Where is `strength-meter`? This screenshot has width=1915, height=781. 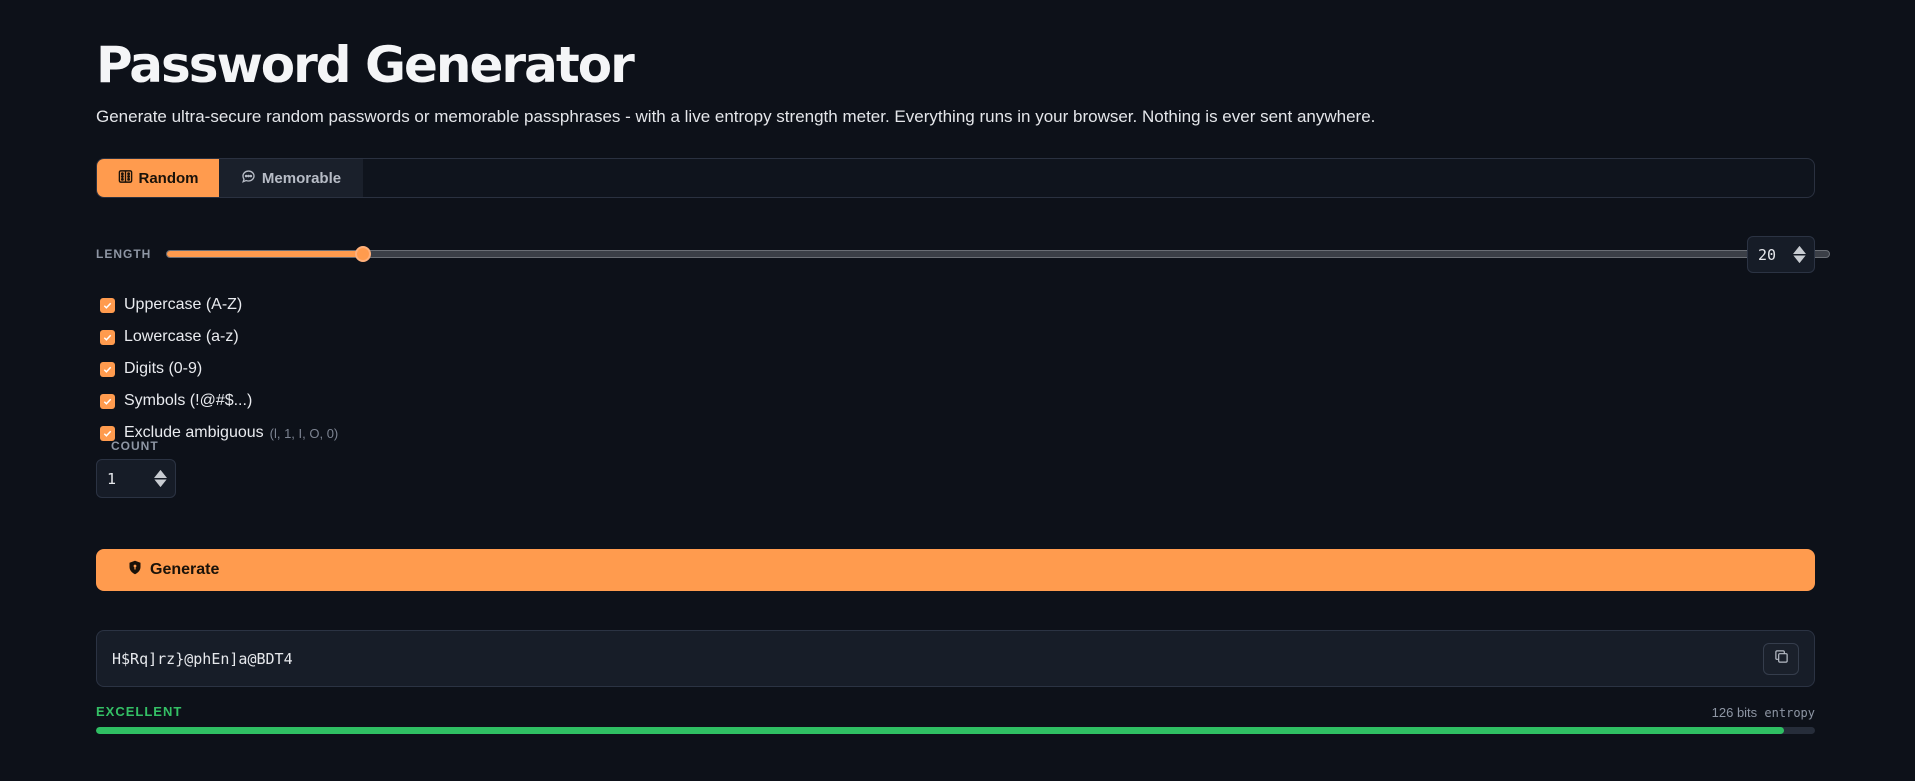
strength-meter is located at coordinates (955, 730).